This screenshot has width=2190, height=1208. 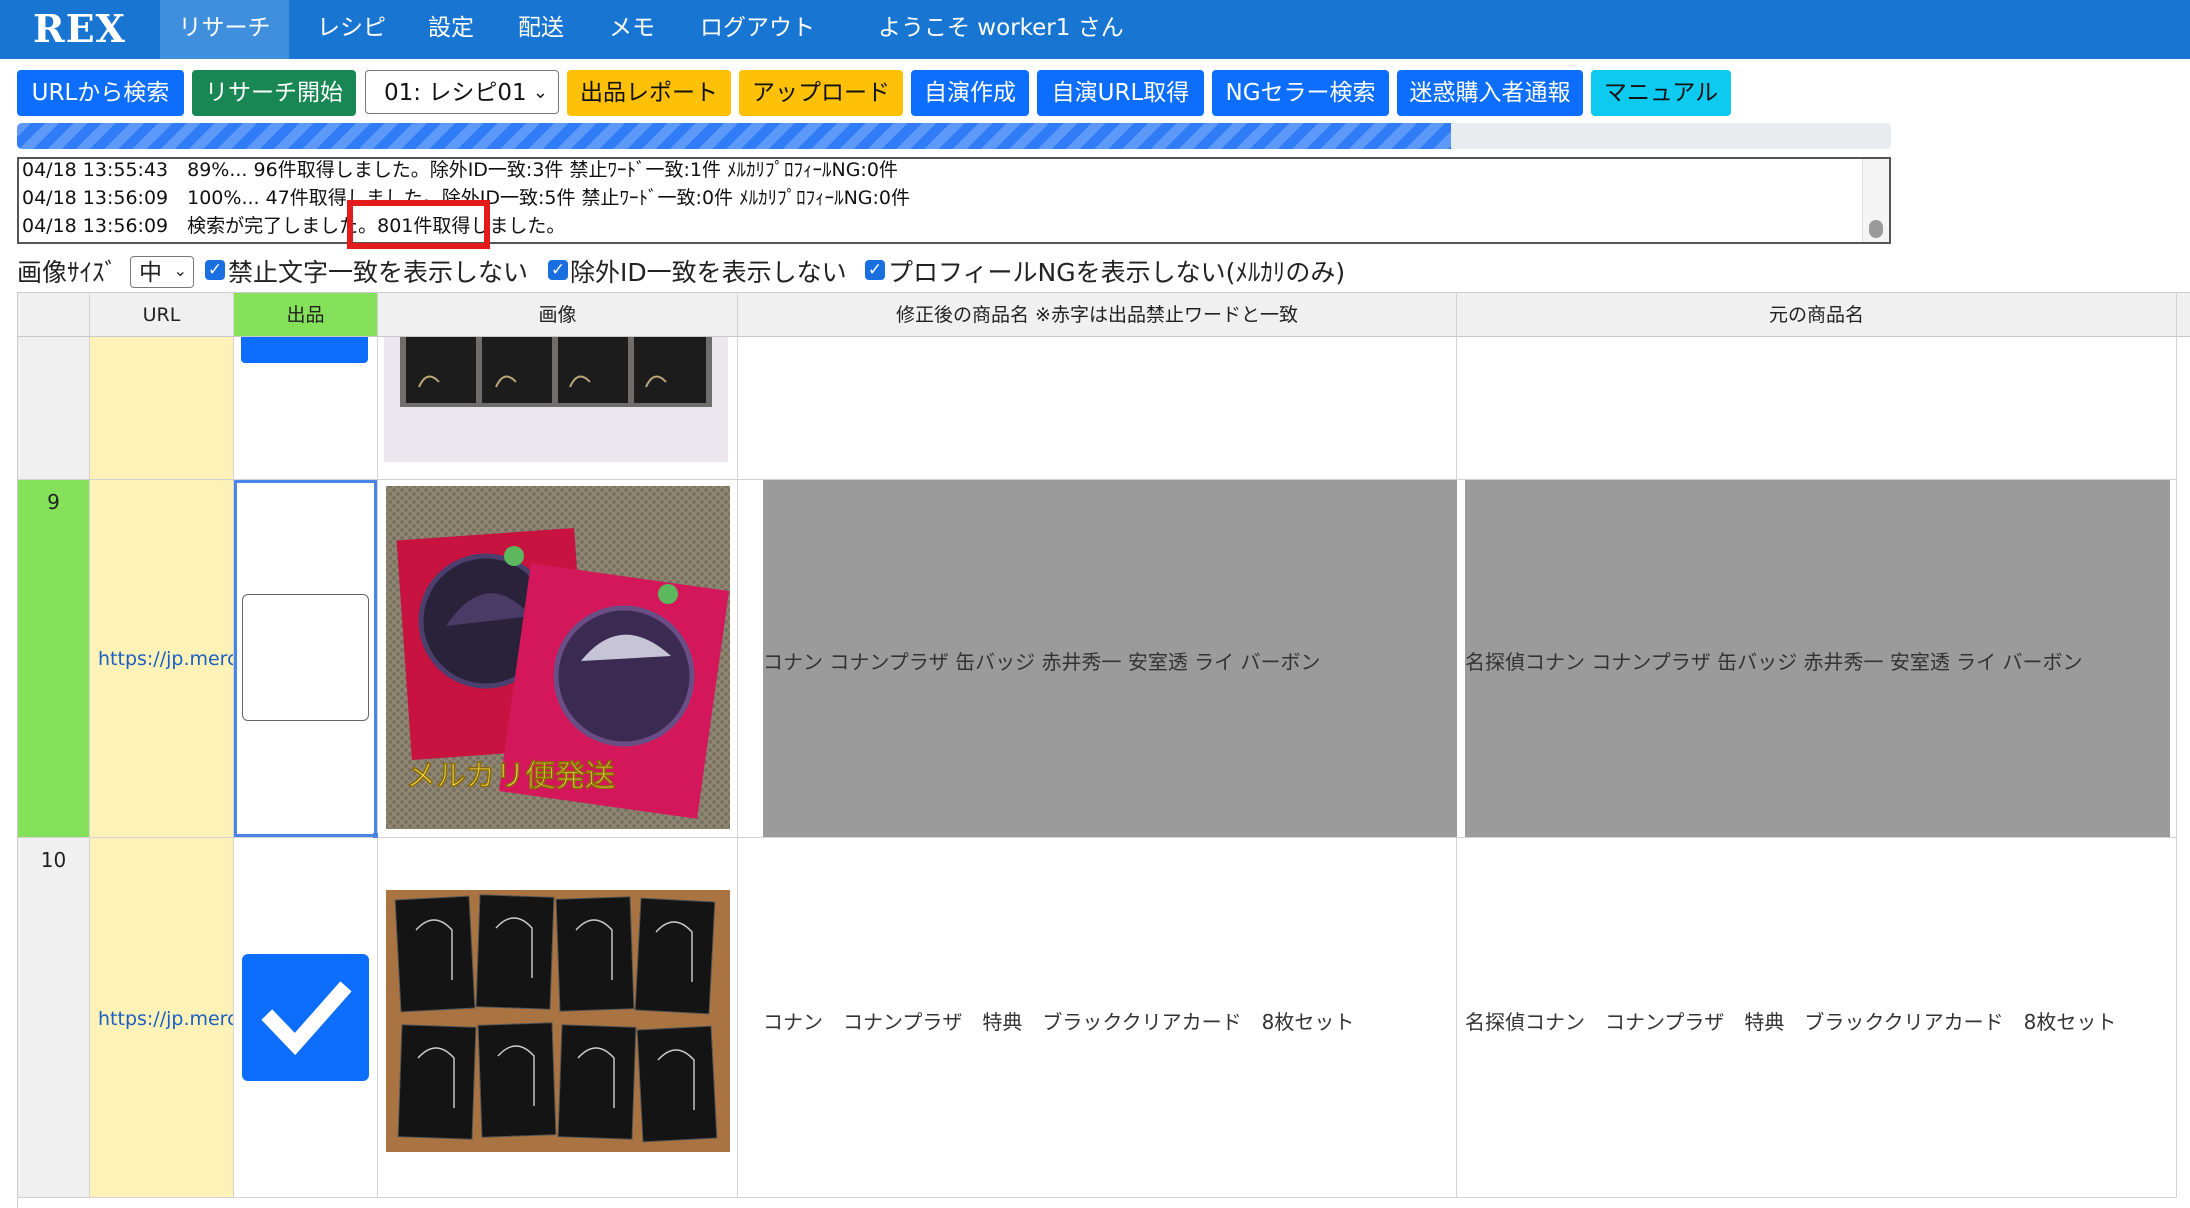 I want to click on hide-excluded-id-label: 除外ID一致を表示しない, so click(x=708, y=272).